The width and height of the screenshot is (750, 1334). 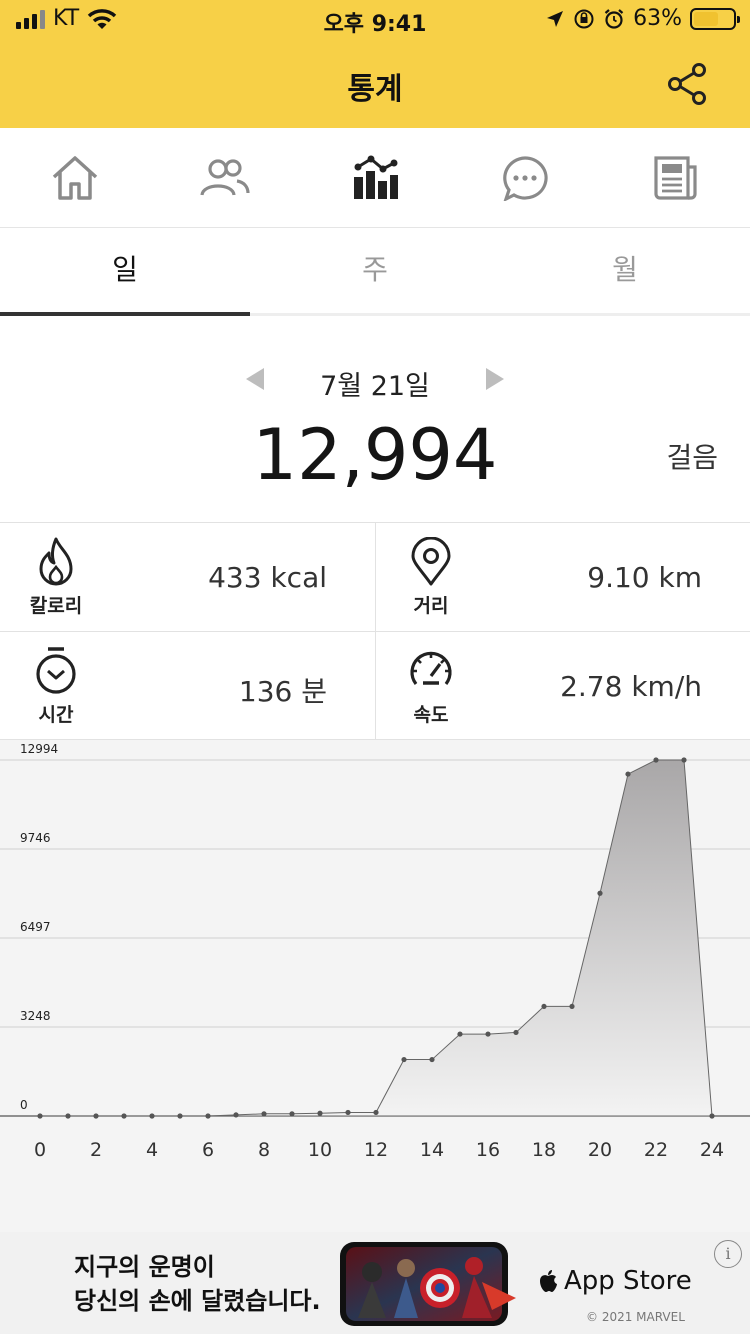 I want to click on y-tick-label: 9746, so click(x=35, y=838).